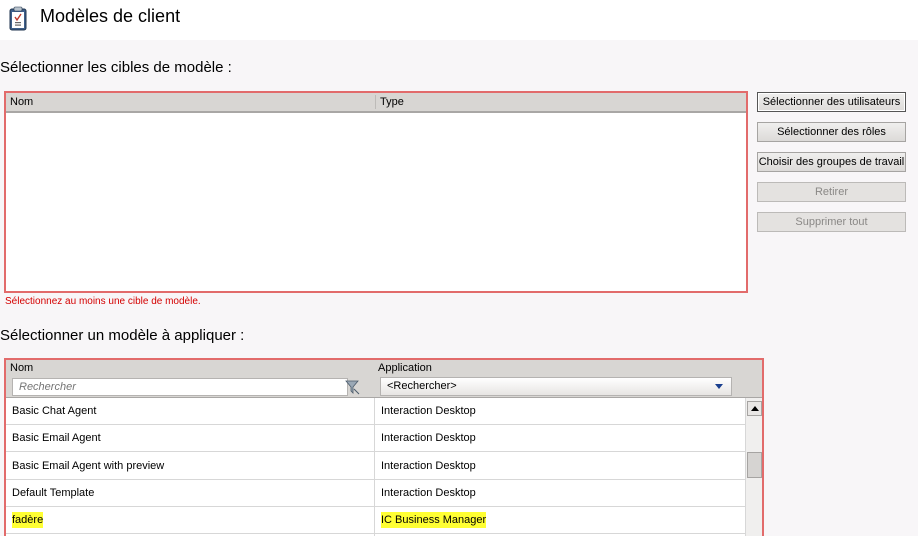 The image size is (918, 536). I want to click on templates-scrollbar, so click(753, 467).